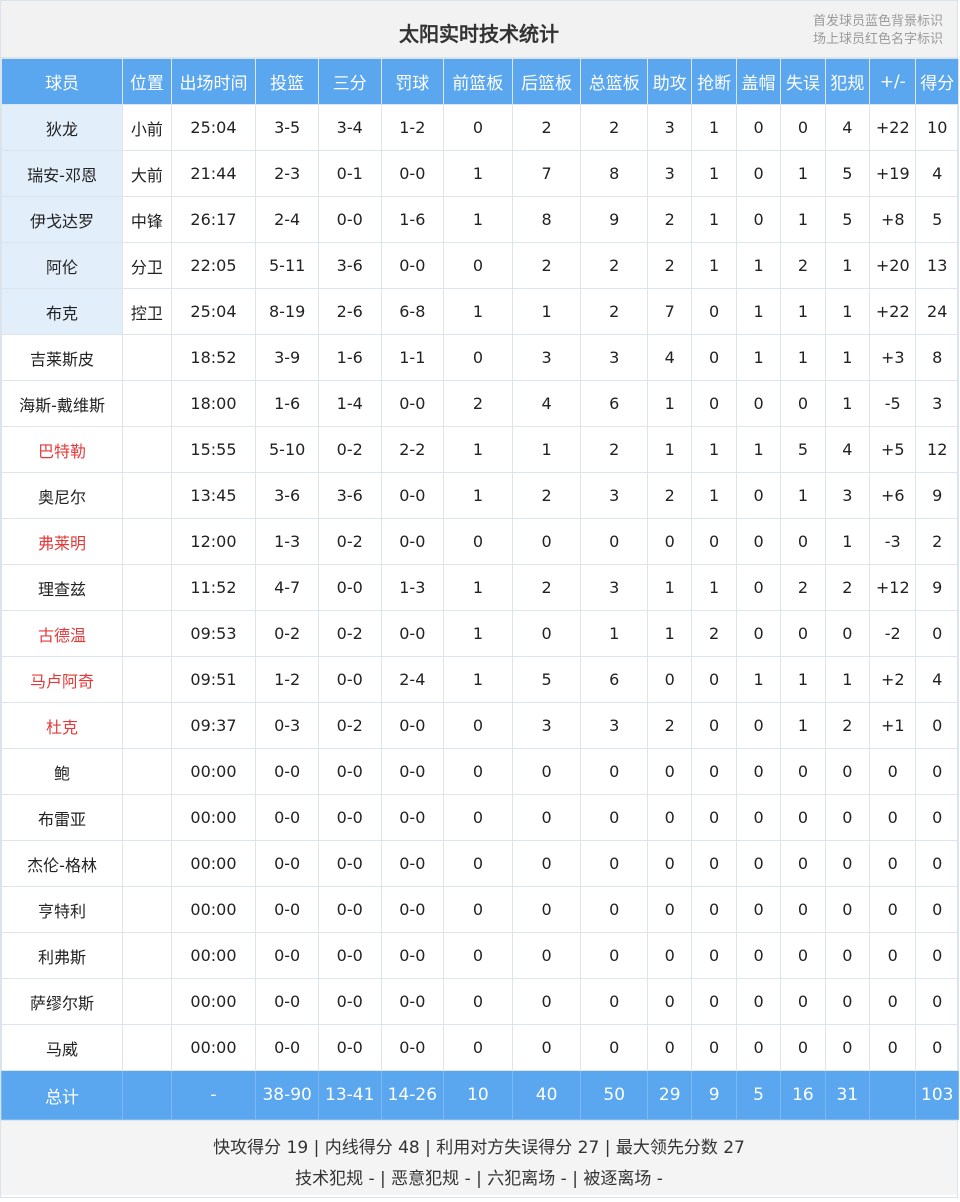 The width and height of the screenshot is (960, 1202). I want to click on legend-oncourt: 场上球员红色名字标识, so click(877, 39).